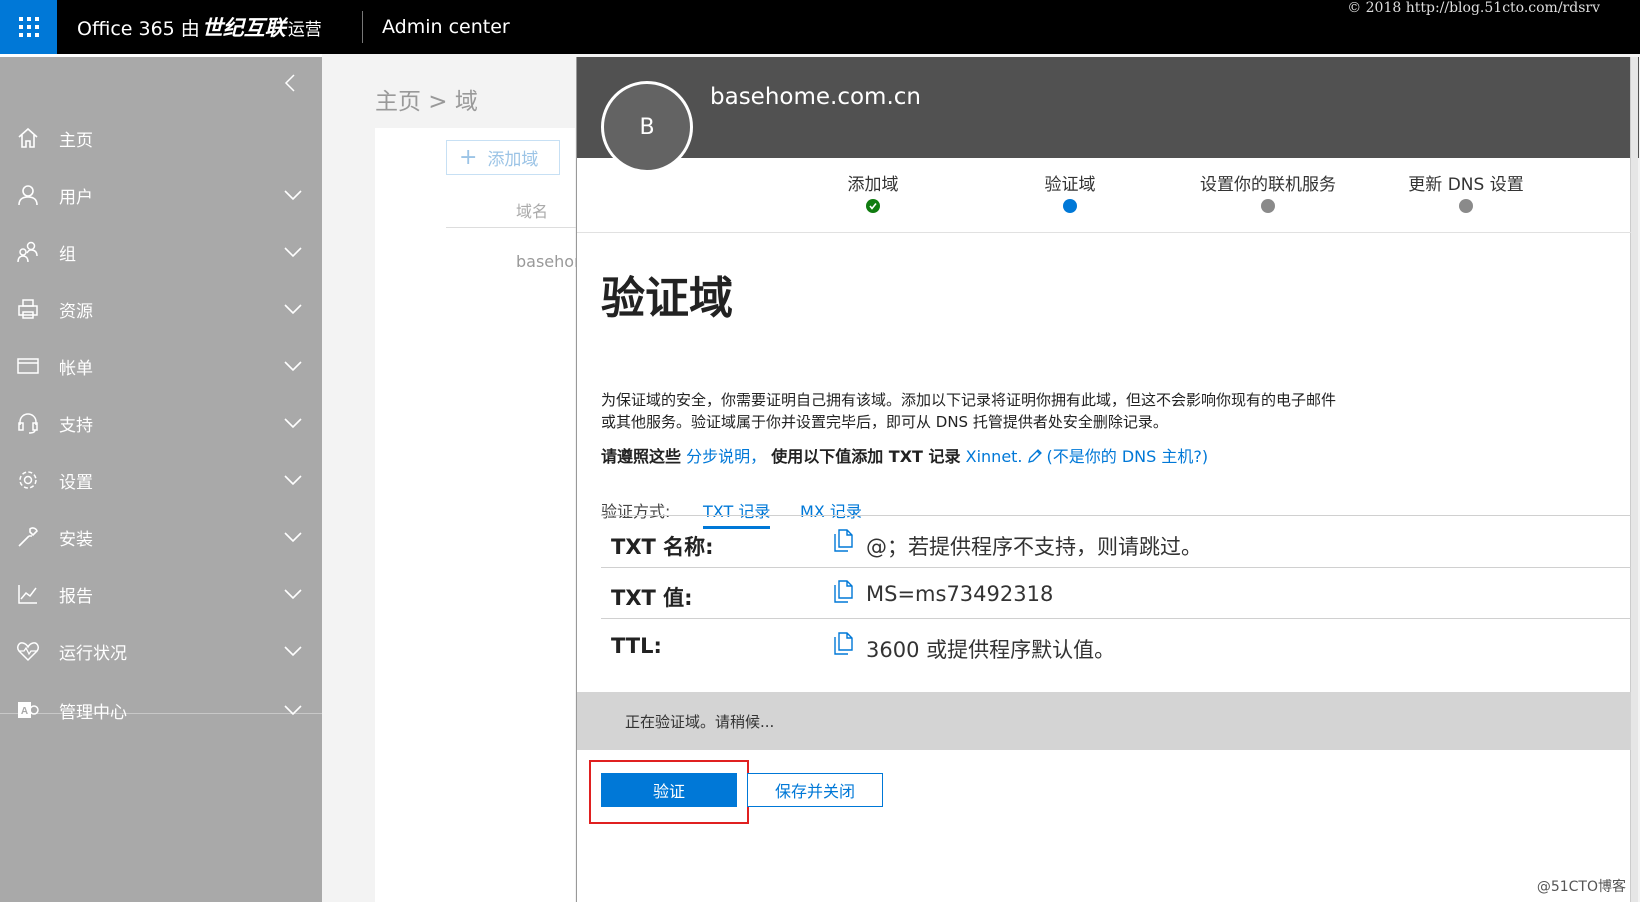  I want to click on sidebar-item-resources: 资源, so click(161, 309).